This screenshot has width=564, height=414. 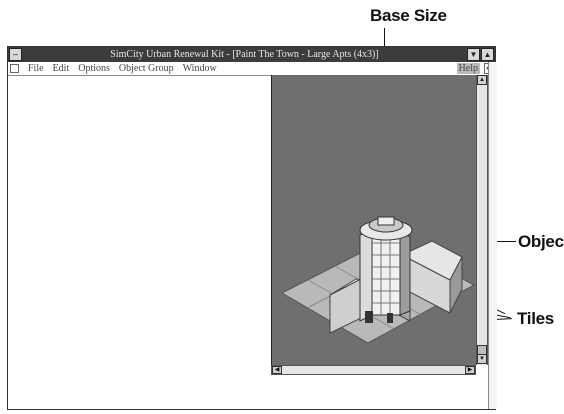 I want to click on menu-help: Help, so click(x=468, y=68).